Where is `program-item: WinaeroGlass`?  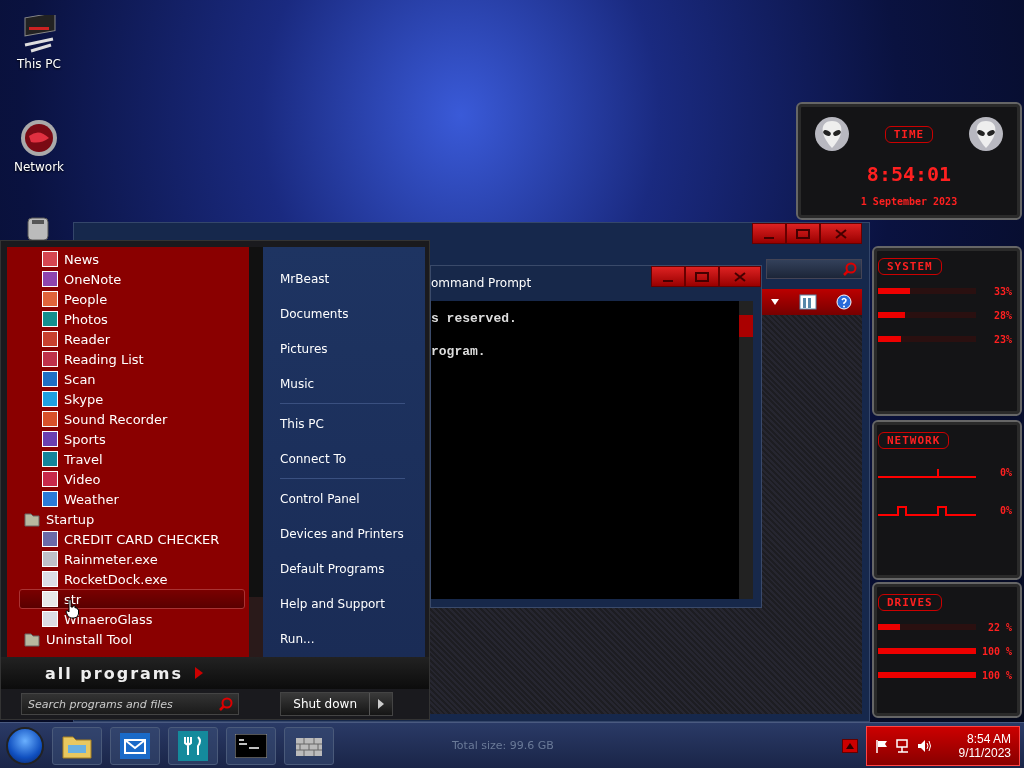
program-item: WinaeroGlass is located at coordinates (132, 619).